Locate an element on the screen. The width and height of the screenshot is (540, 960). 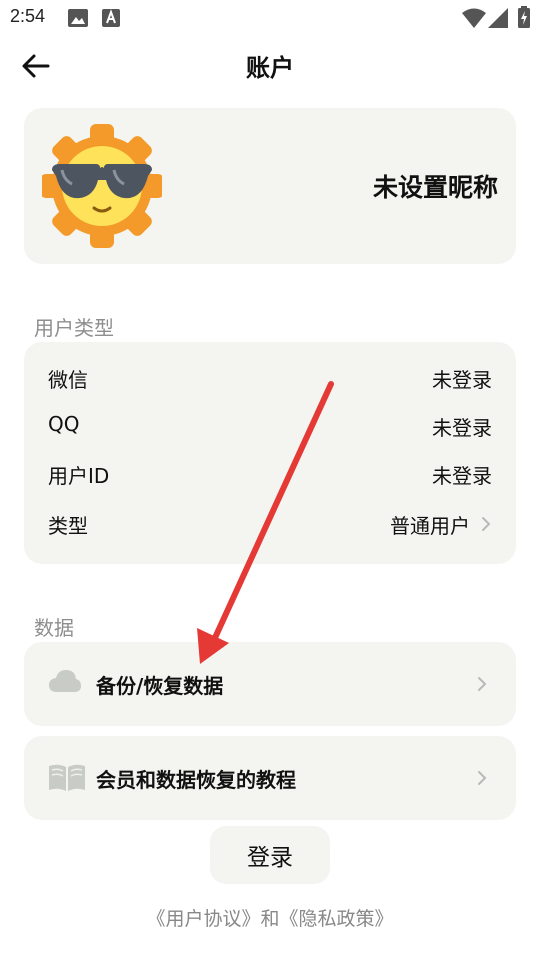
backup-restore-item: 备份/恢复数据 is located at coordinates (270, 684).